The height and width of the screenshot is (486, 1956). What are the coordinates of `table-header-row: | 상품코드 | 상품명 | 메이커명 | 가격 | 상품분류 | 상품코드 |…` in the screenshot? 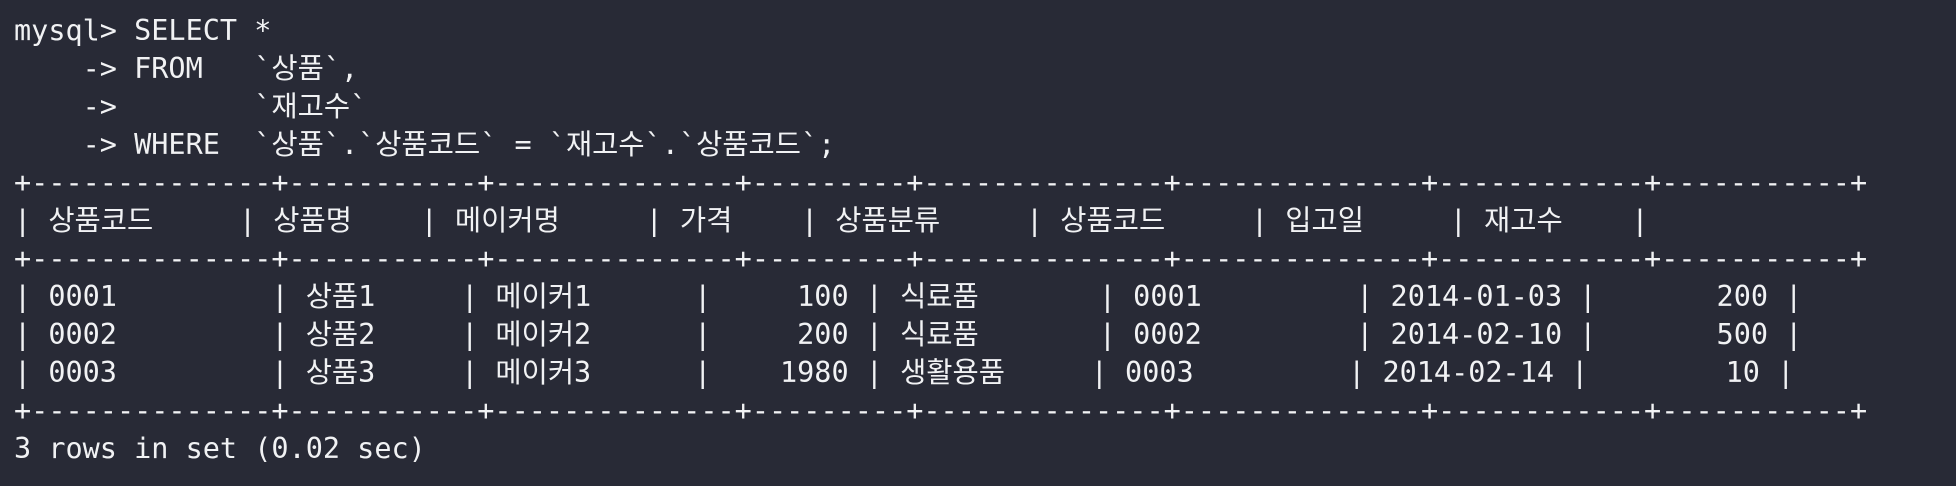 It's located at (831, 220).